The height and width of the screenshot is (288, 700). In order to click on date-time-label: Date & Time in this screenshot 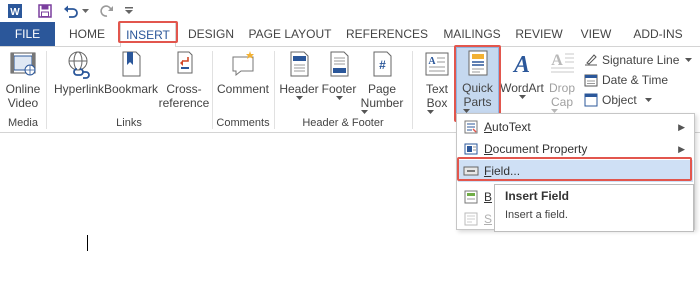, I will do `click(635, 80)`.